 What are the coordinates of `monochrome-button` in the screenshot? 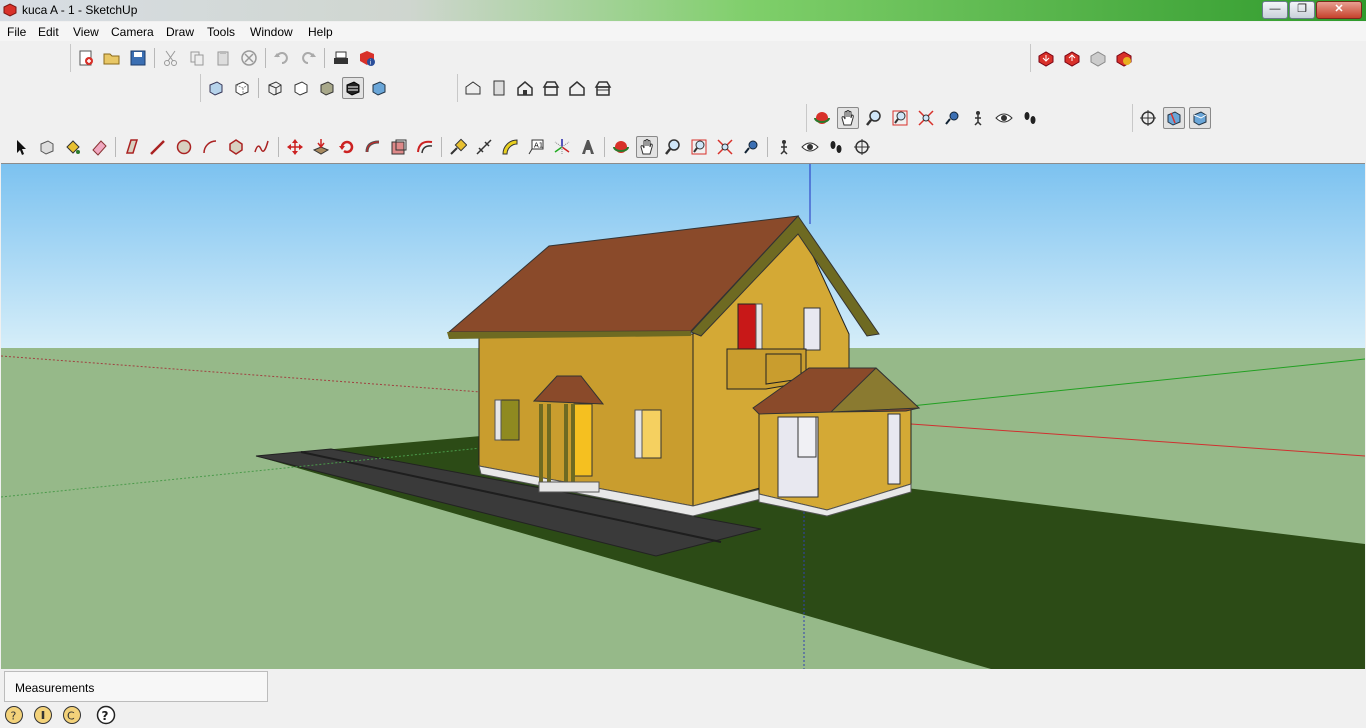 It's located at (379, 88).